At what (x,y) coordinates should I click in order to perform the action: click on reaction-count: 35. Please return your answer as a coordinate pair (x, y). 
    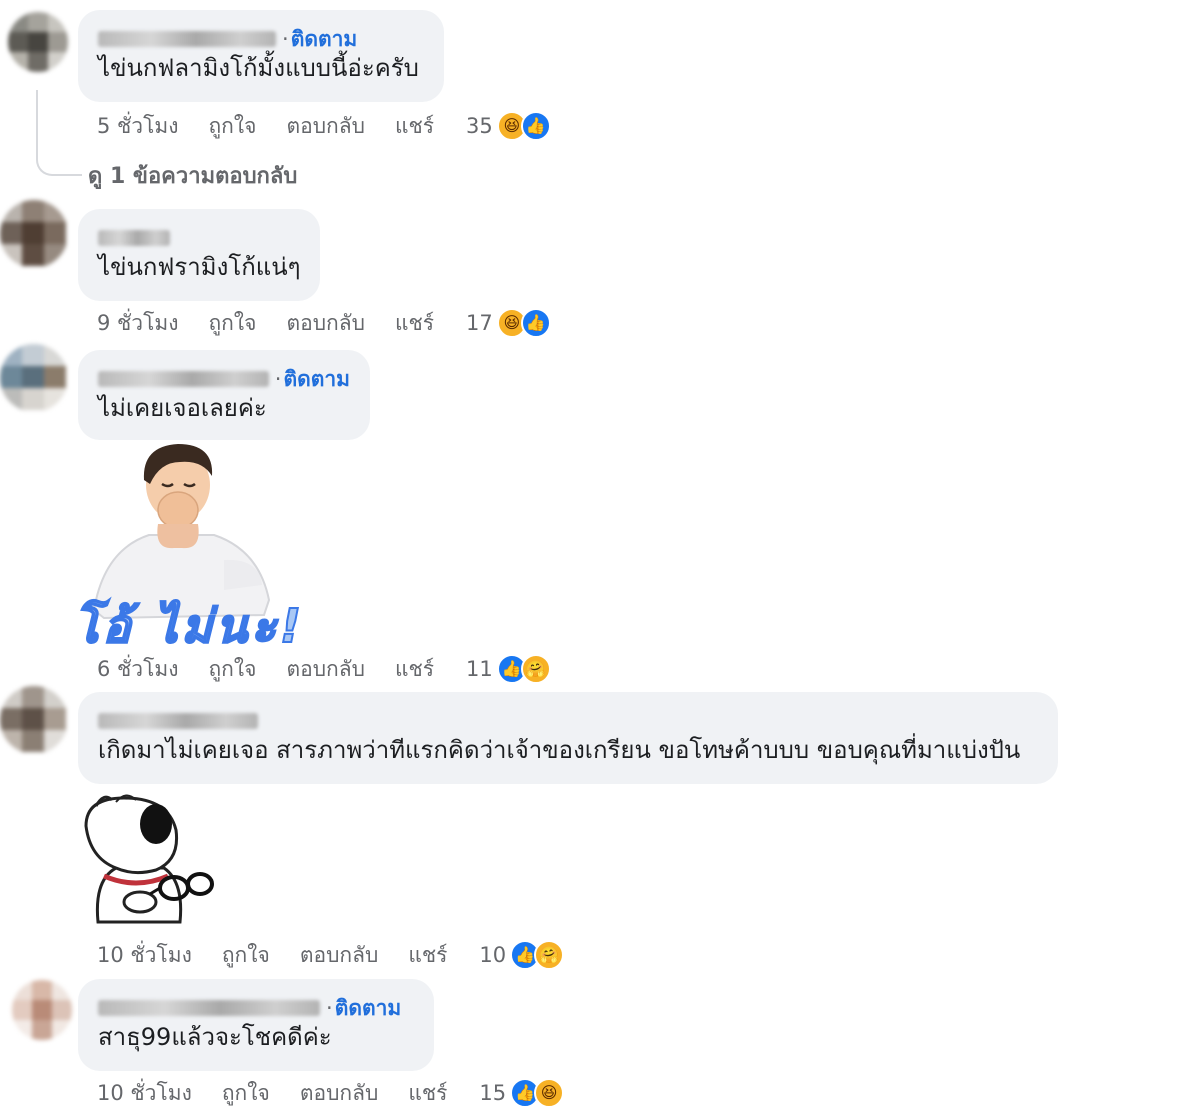
    Looking at the image, I should click on (479, 126).